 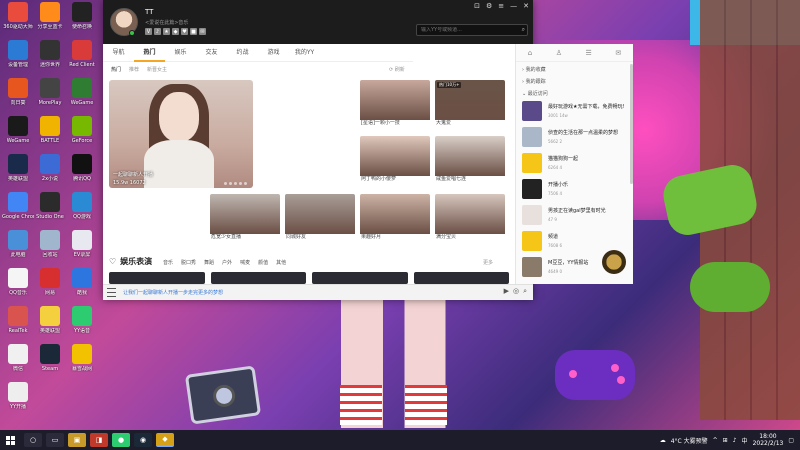 What do you see at coordinates (18, 396) in the screenshot?
I see `desktop-icon: YY开播` at bounding box center [18, 396].